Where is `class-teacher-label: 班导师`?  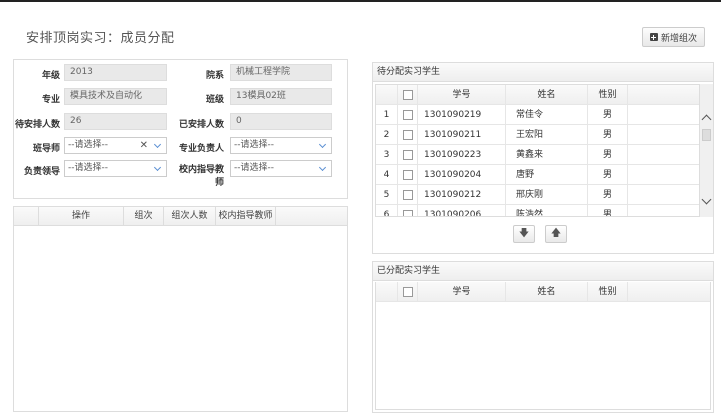 class-teacher-label: 班导师 is located at coordinates (46, 149).